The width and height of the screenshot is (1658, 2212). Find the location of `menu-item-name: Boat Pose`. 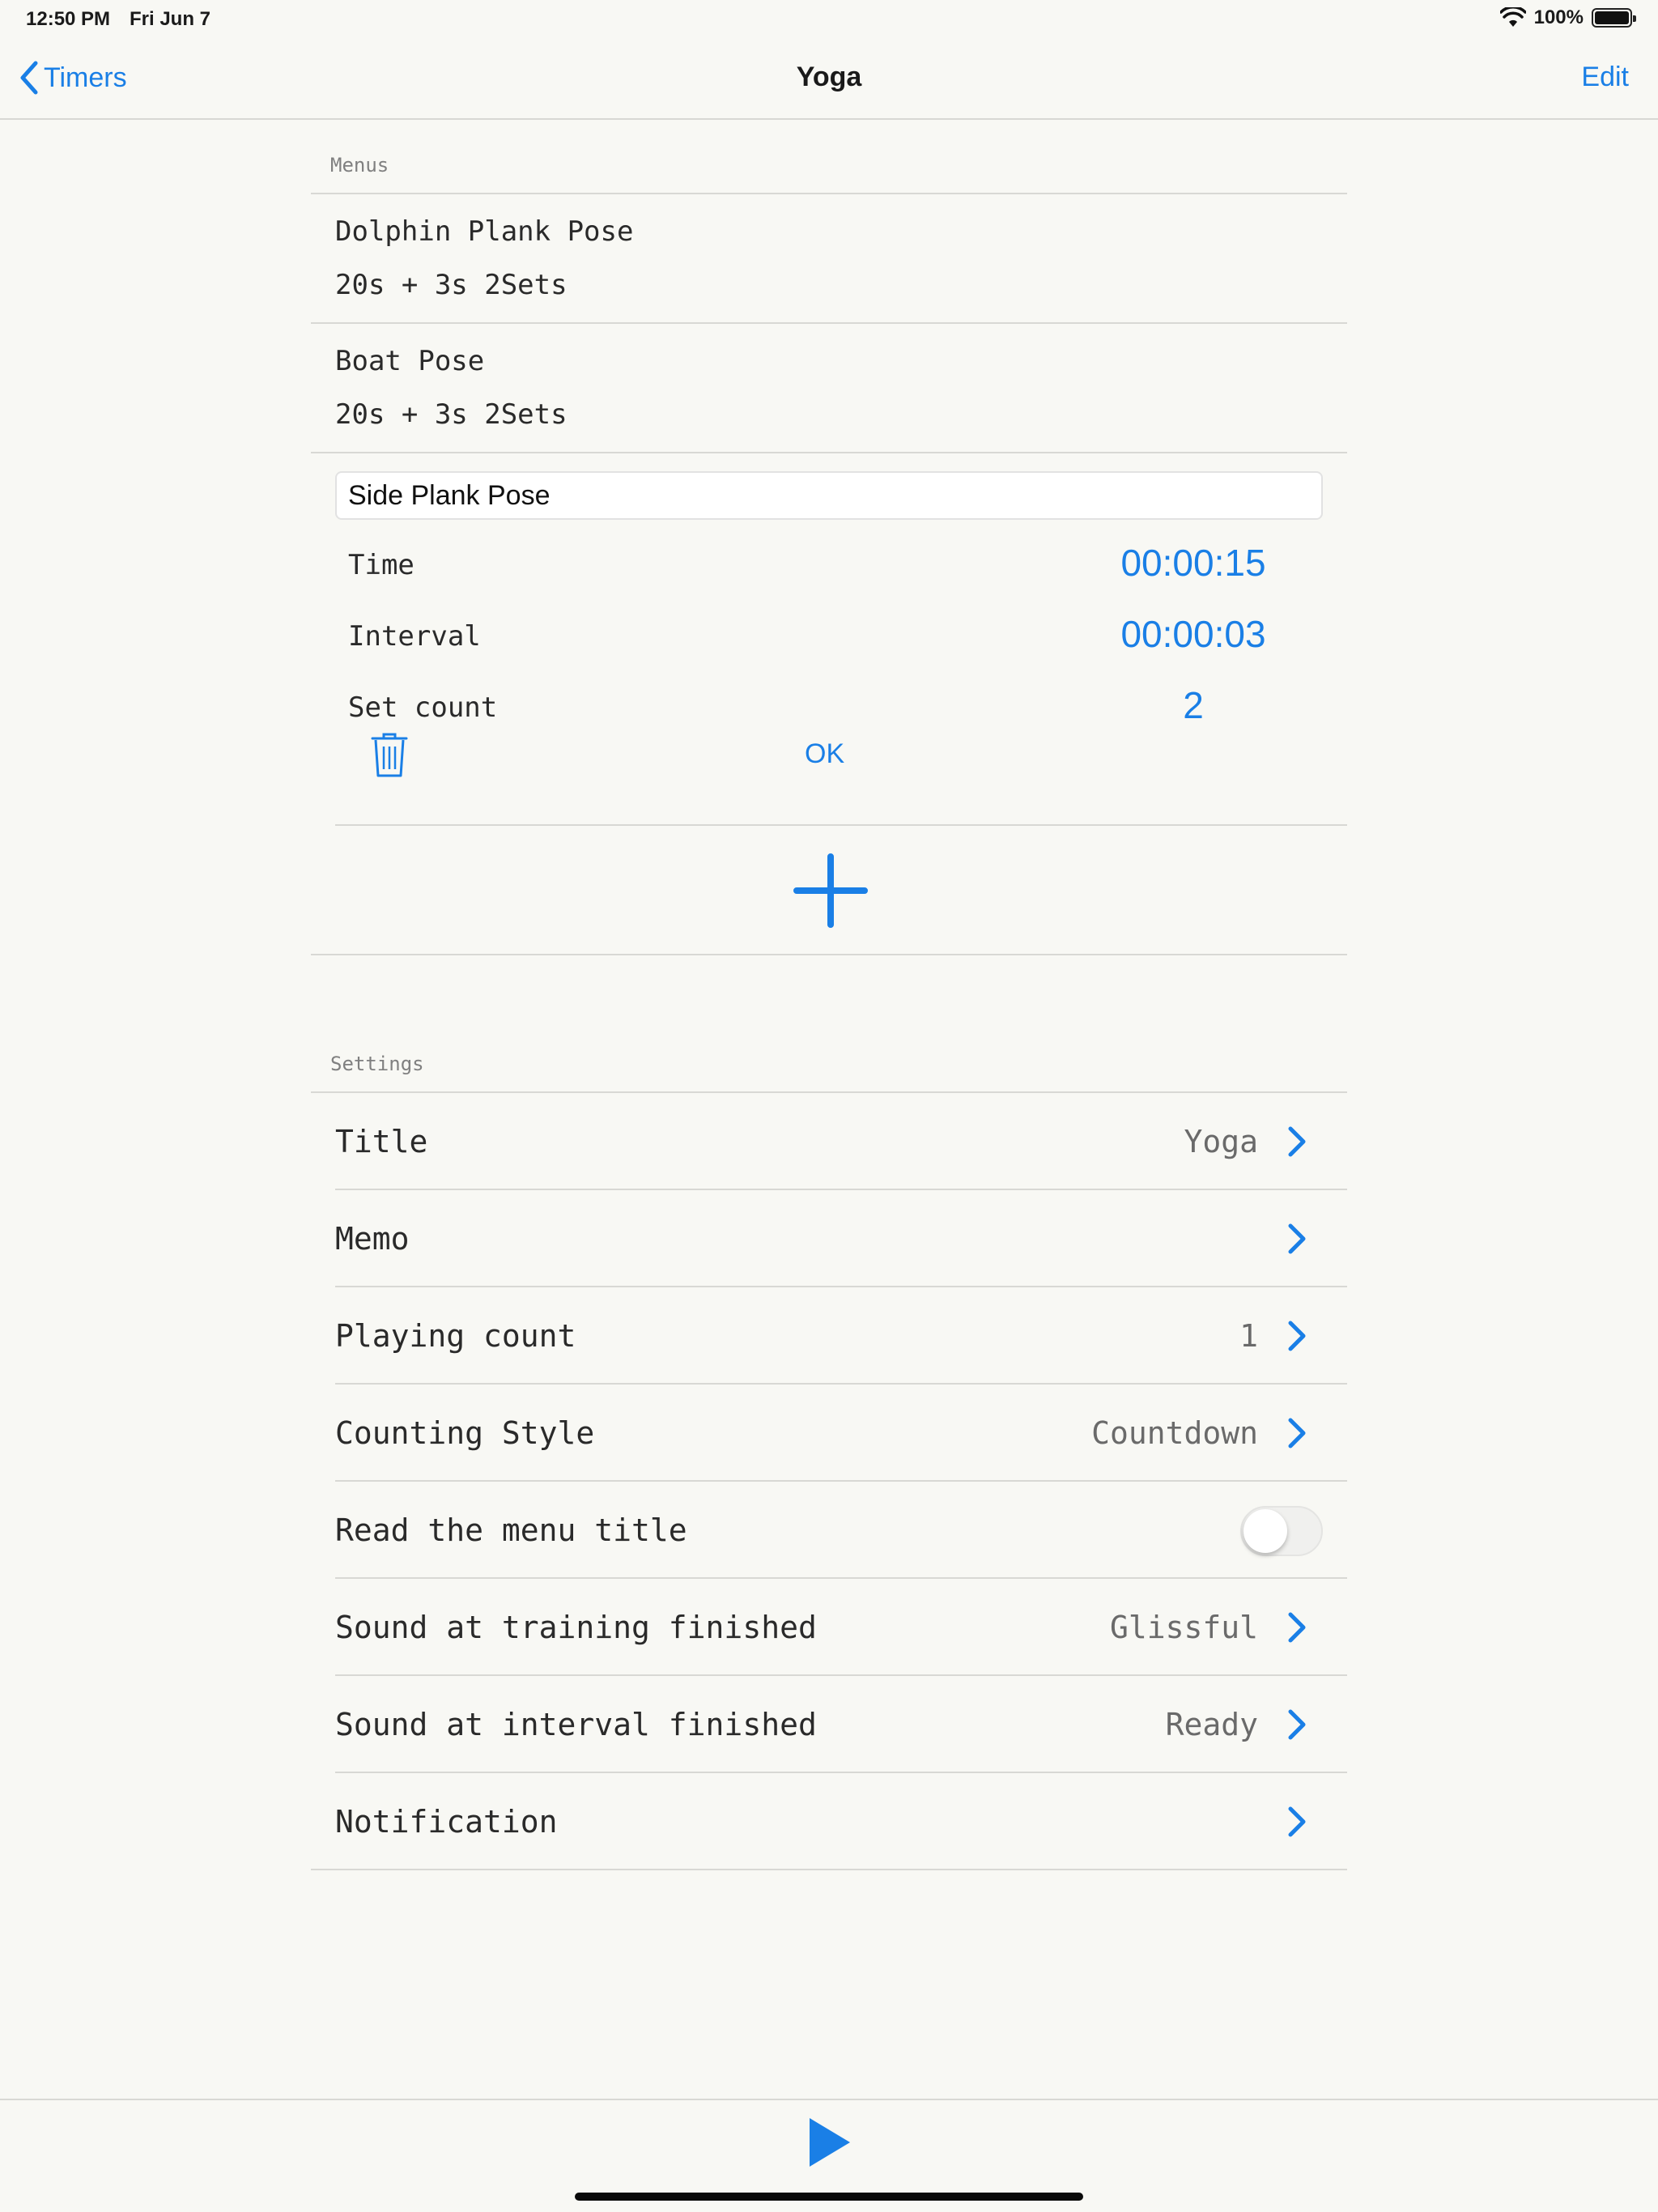

menu-item-name: Boat Pose is located at coordinates (410, 361).